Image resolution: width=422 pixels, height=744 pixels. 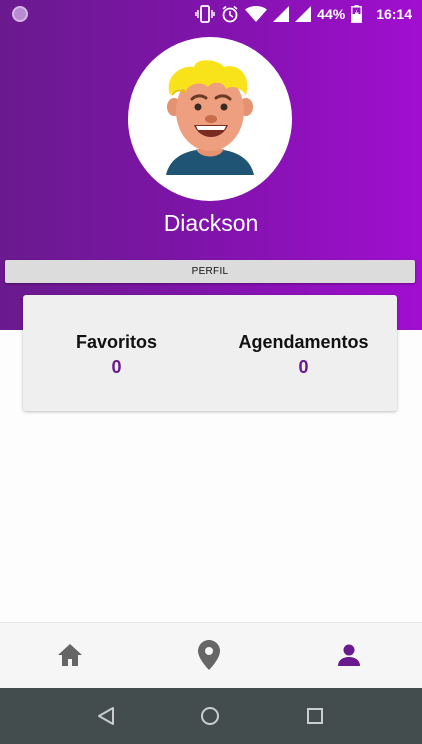 I want to click on favorites-stat: Favoritos 0, so click(x=116, y=355).